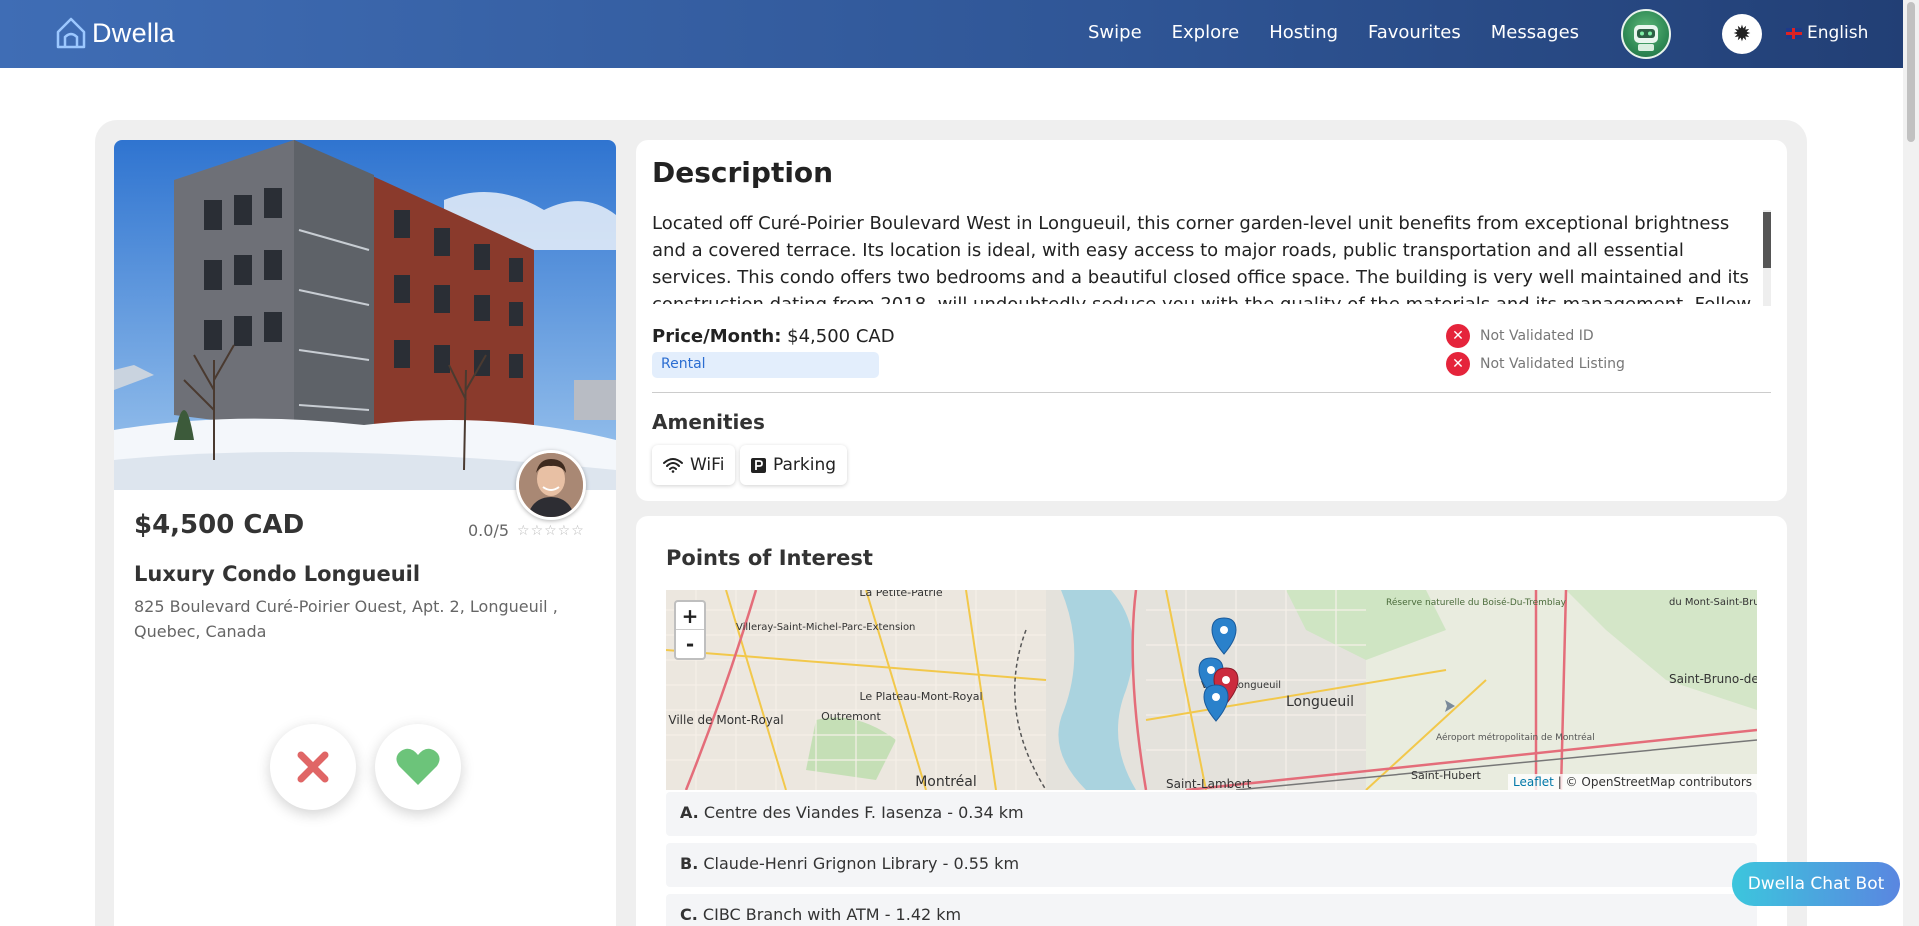 Image resolution: width=1919 pixels, height=926 pixels. Describe the element at coordinates (769, 558) in the screenshot. I see `poi-heading: Points of Interest` at that location.